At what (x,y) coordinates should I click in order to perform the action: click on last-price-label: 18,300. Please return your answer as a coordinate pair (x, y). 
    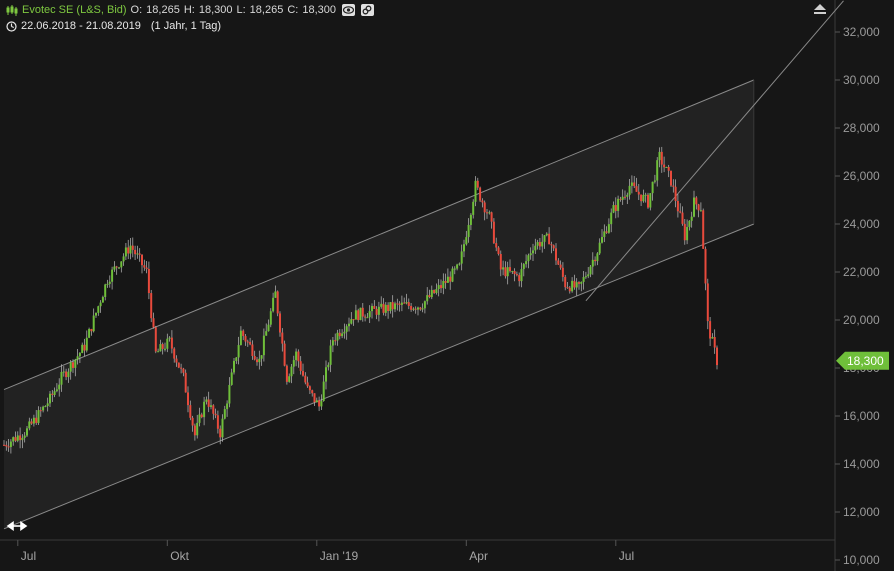
    Looking at the image, I should click on (865, 361).